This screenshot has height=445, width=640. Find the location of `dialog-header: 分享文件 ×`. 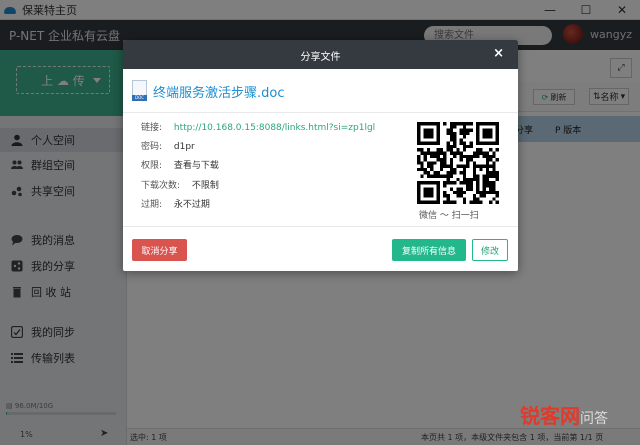

dialog-header: 分享文件 × is located at coordinates (320, 54).